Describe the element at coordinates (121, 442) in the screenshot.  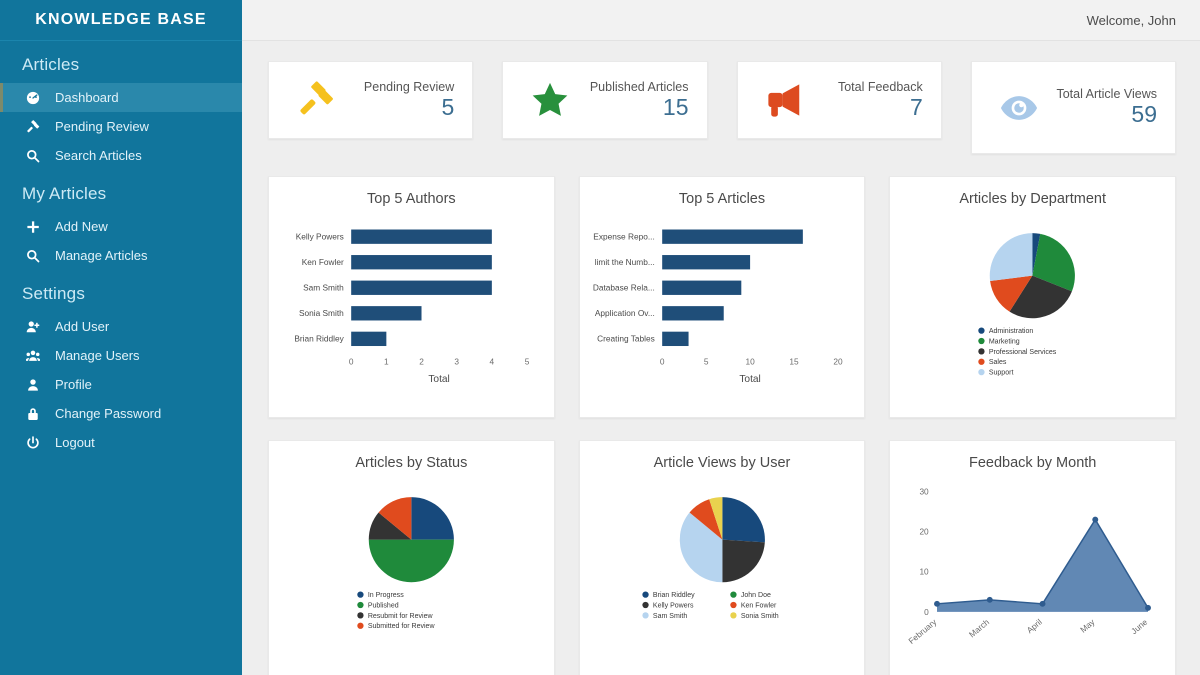
I see `sidebar-item-logout: Logout` at that location.